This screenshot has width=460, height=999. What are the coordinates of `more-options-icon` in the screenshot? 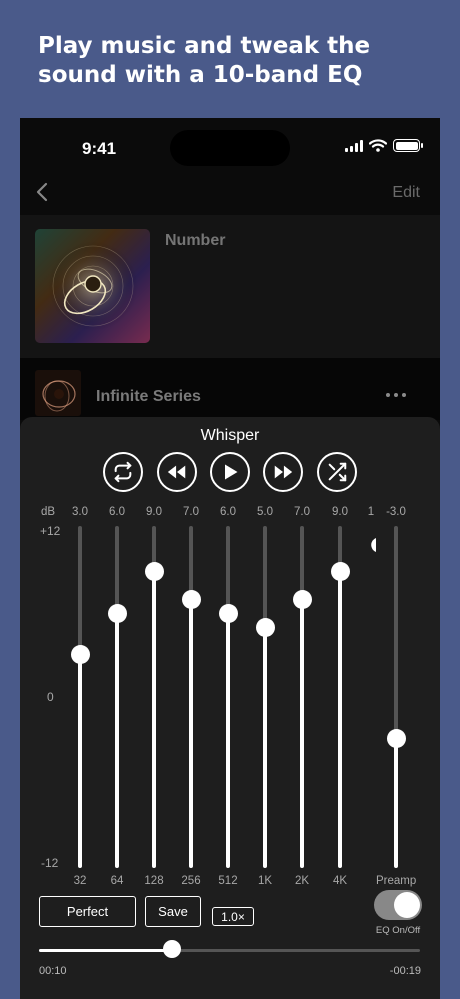 It's located at (396, 395).